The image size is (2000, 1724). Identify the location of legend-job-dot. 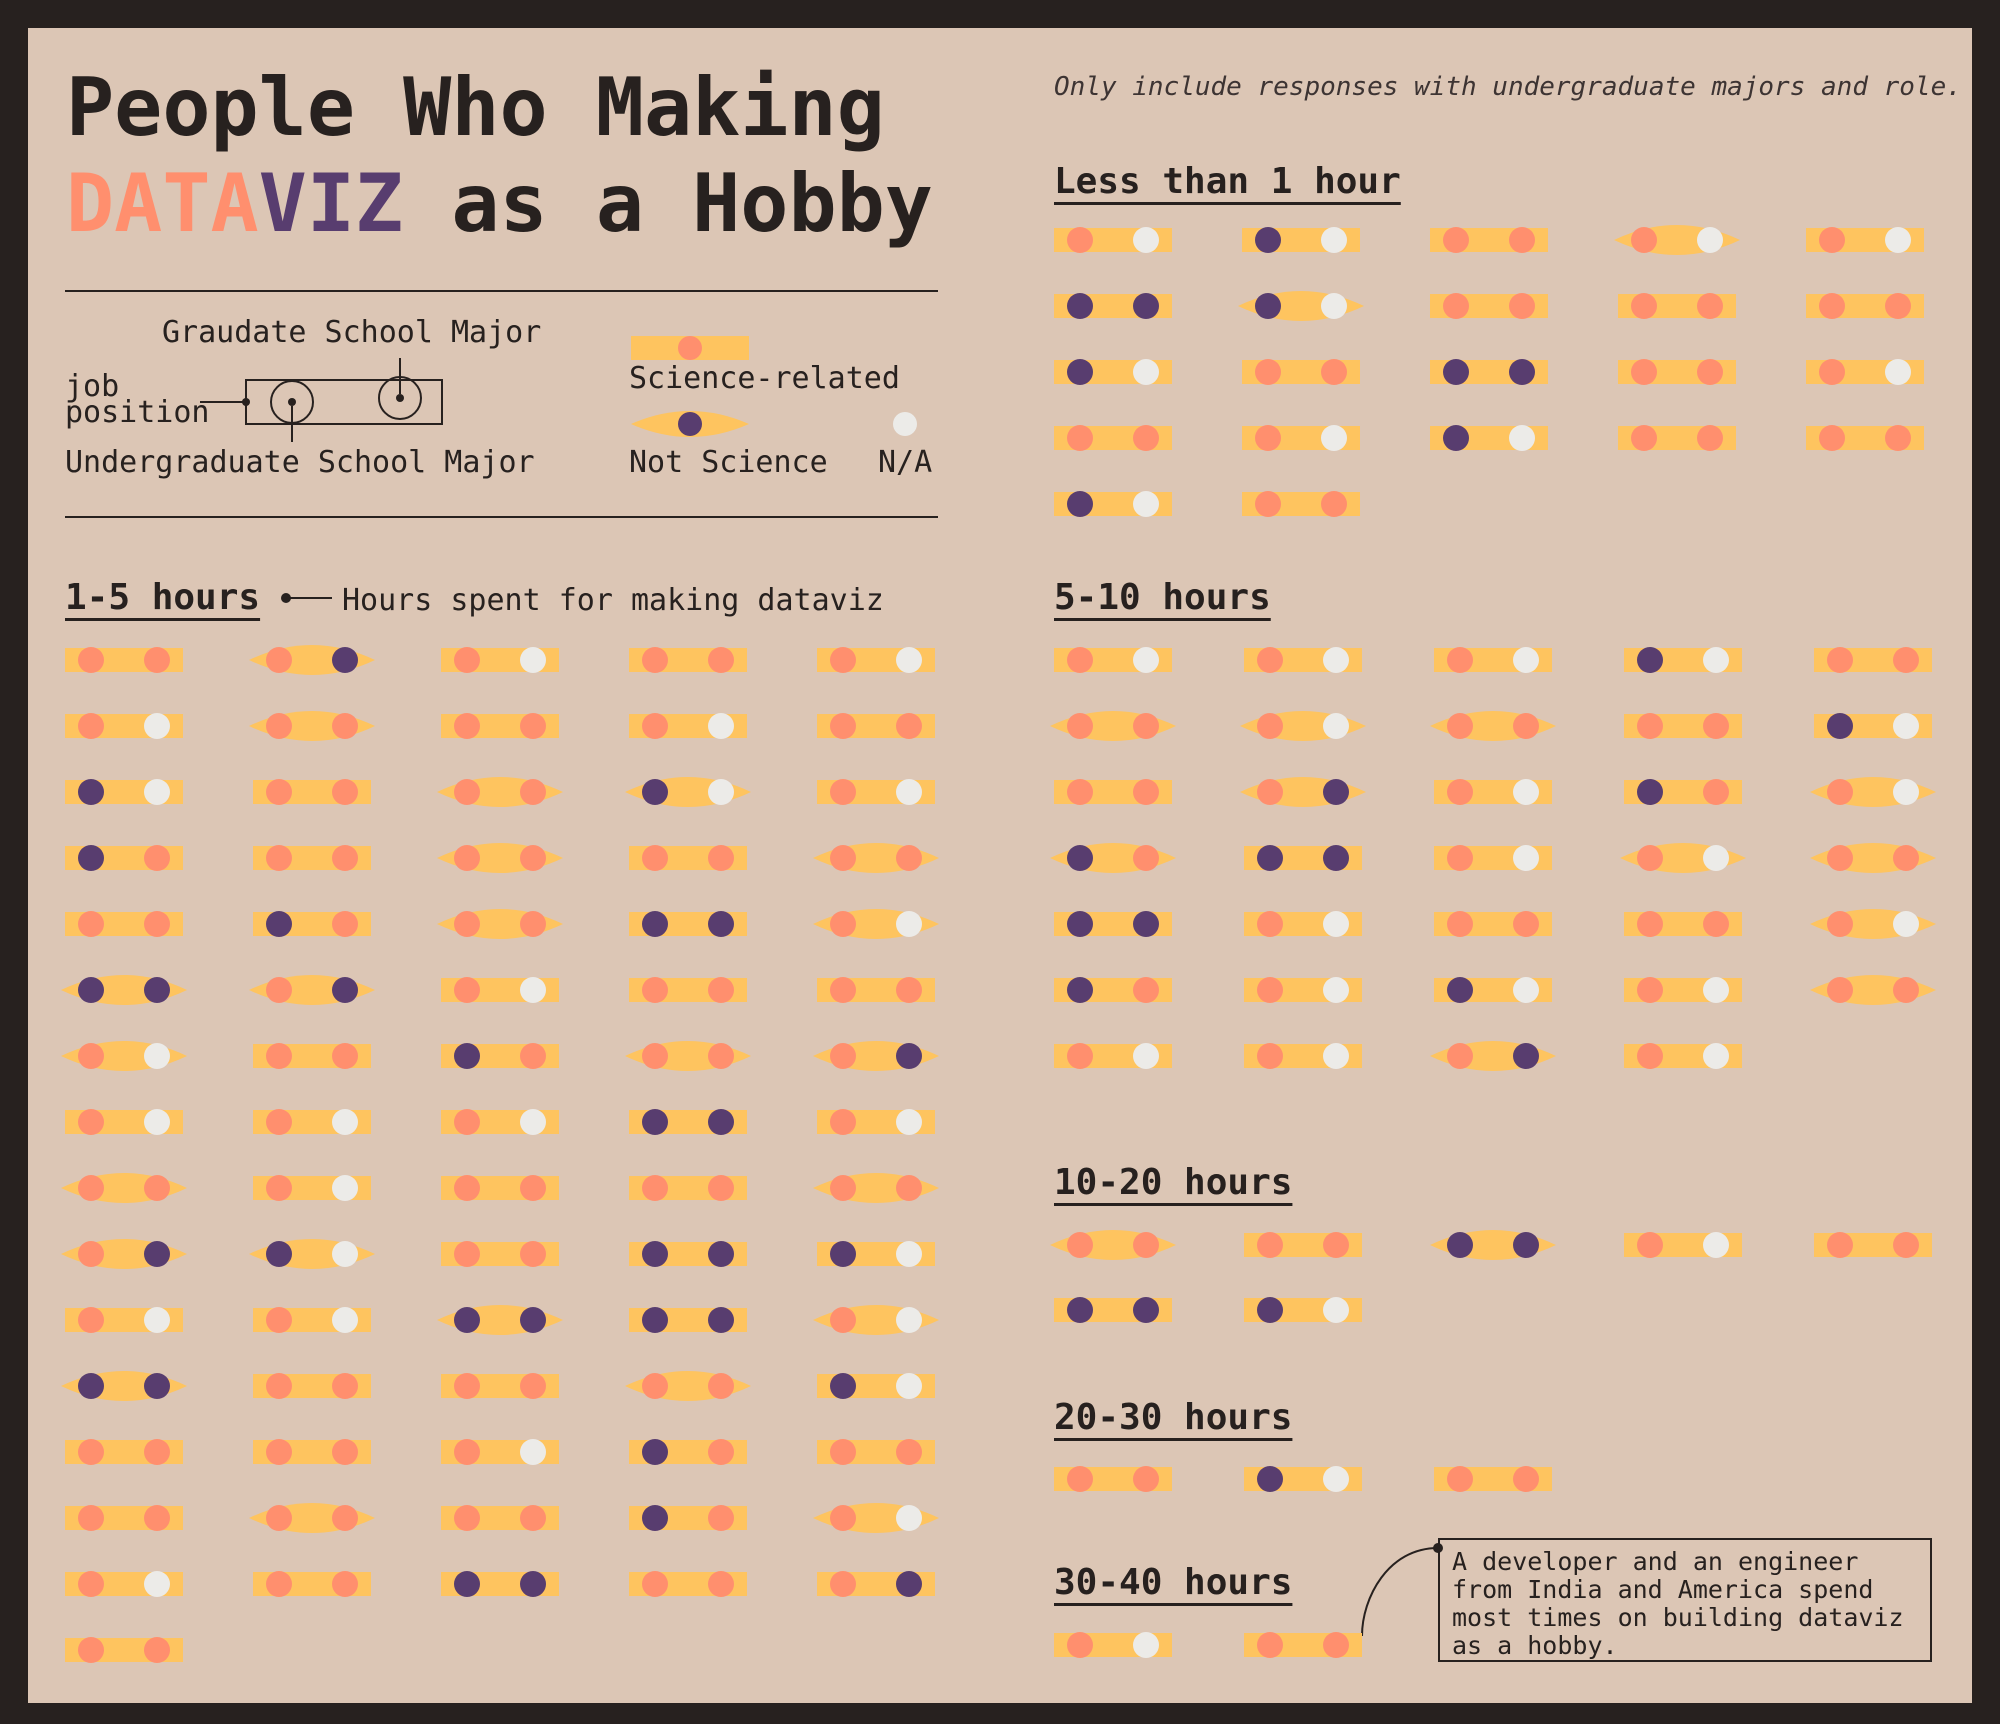
(246, 402).